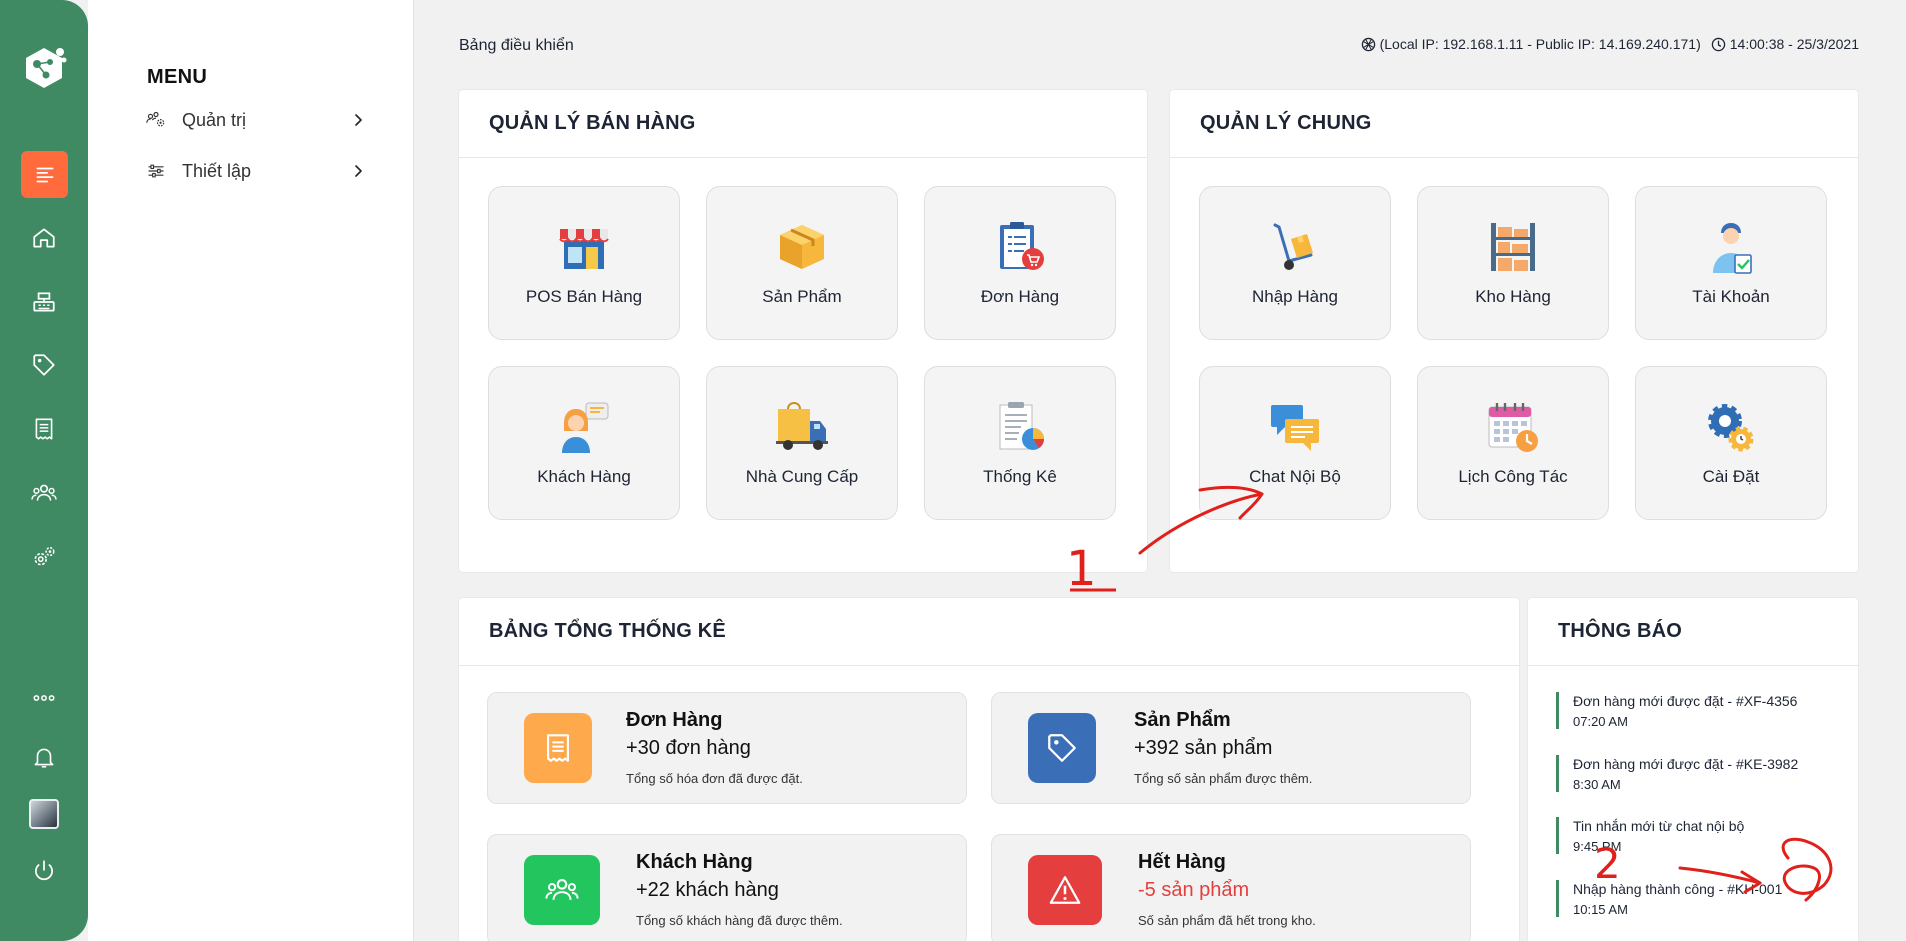 This screenshot has width=1906, height=941. Describe the element at coordinates (1731, 443) in the screenshot. I see `tile-settings: Cài Đặt` at that location.